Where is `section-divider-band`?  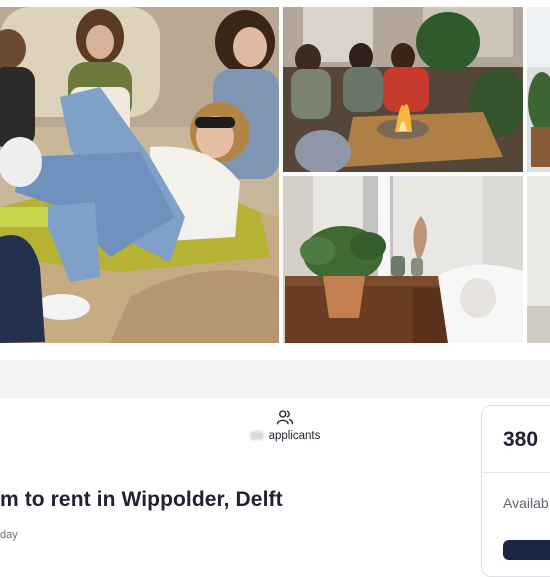 section-divider-band is located at coordinates (275, 379).